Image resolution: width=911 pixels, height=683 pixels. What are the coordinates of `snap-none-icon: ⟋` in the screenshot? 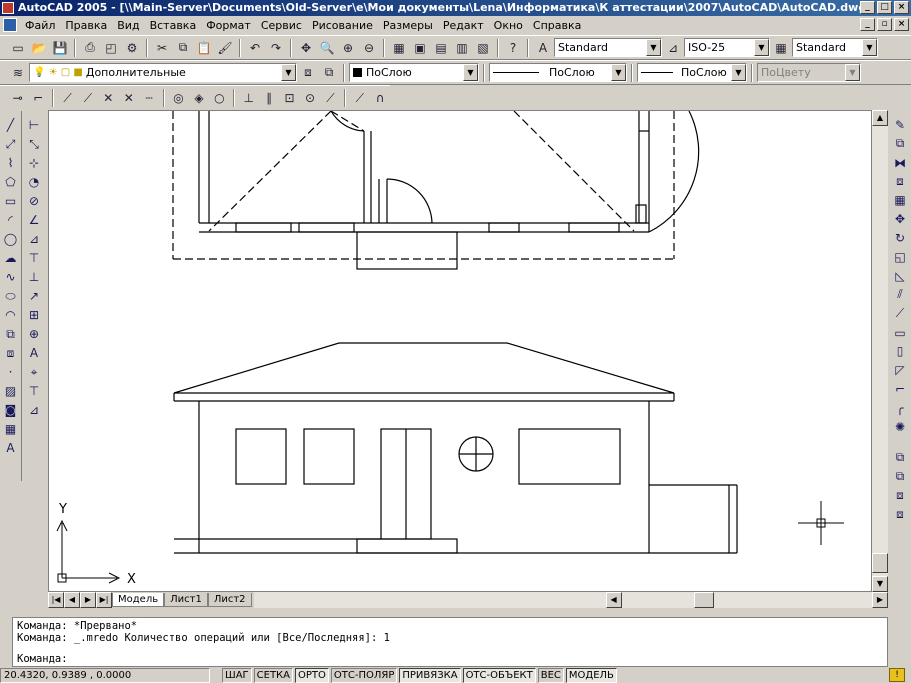 It's located at (359, 98).